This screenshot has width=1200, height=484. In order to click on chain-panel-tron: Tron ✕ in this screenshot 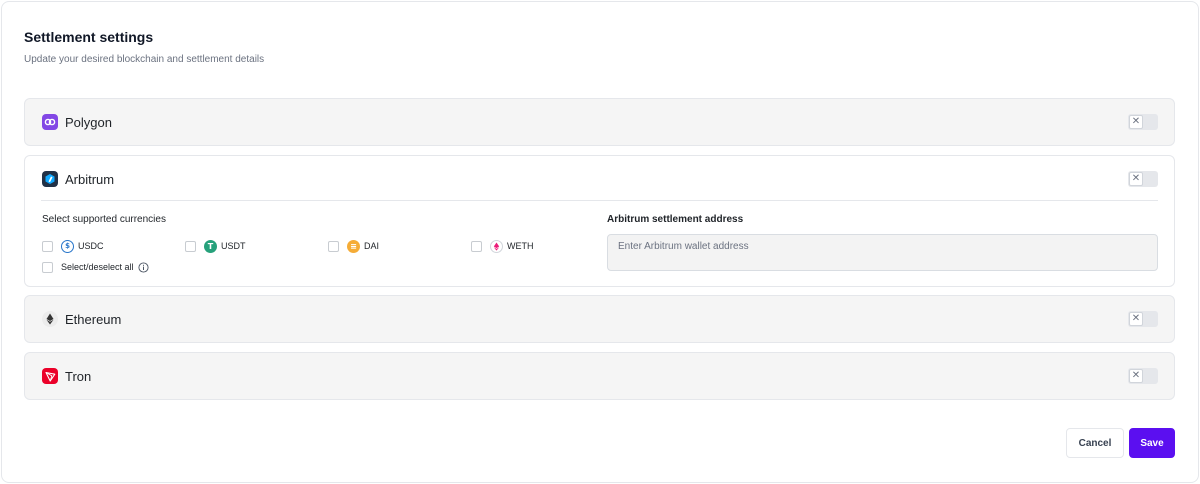, I will do `click(599, 376)`.